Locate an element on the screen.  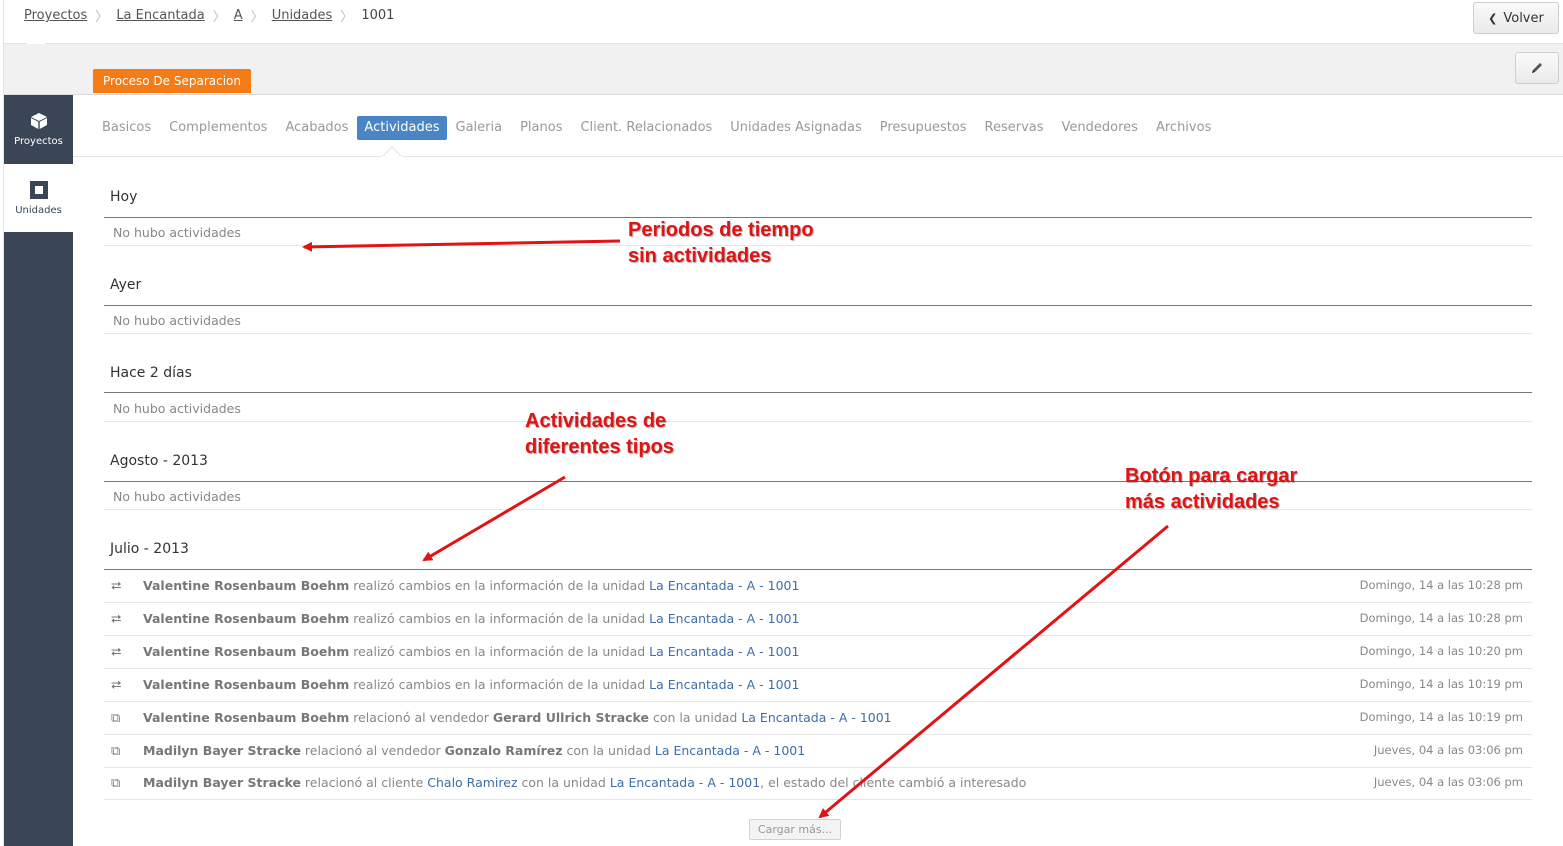
section-title-ayer: Ayer is located at coordinates (126, 285).